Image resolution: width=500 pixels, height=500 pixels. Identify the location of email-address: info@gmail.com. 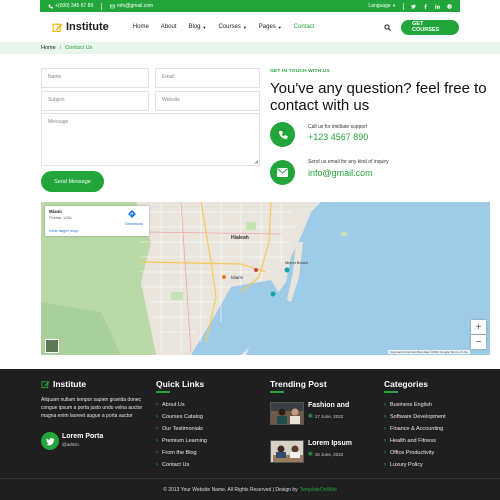
(340, 173).